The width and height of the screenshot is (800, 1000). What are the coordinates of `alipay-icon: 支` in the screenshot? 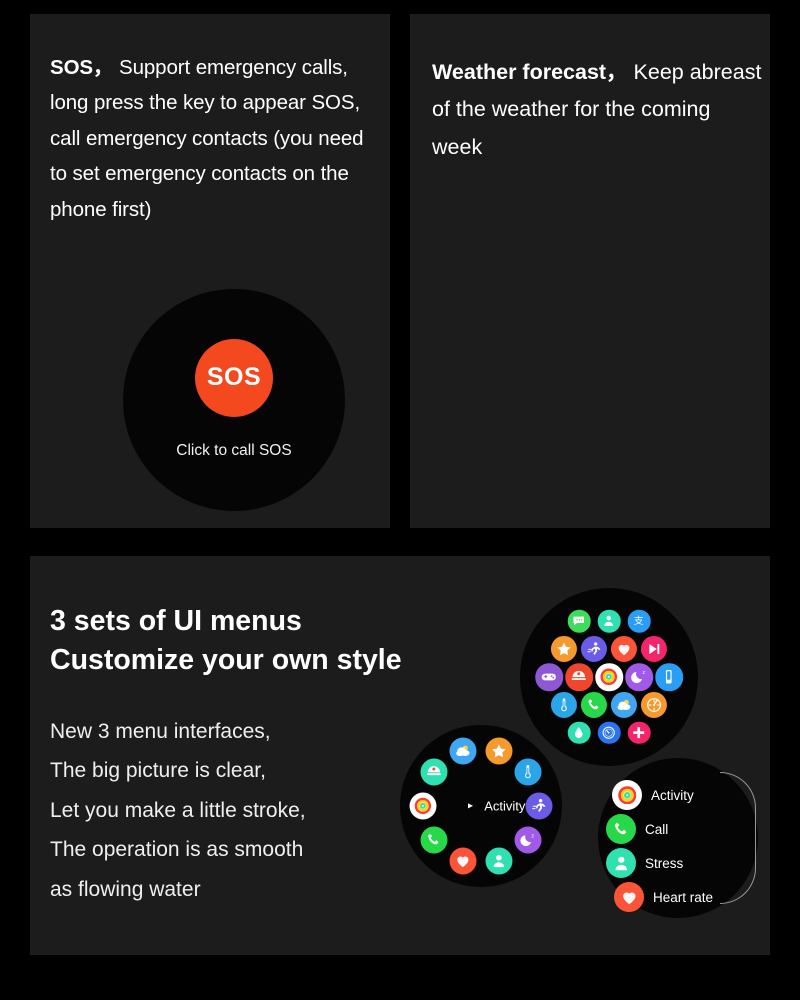 It's located at (639, 621).